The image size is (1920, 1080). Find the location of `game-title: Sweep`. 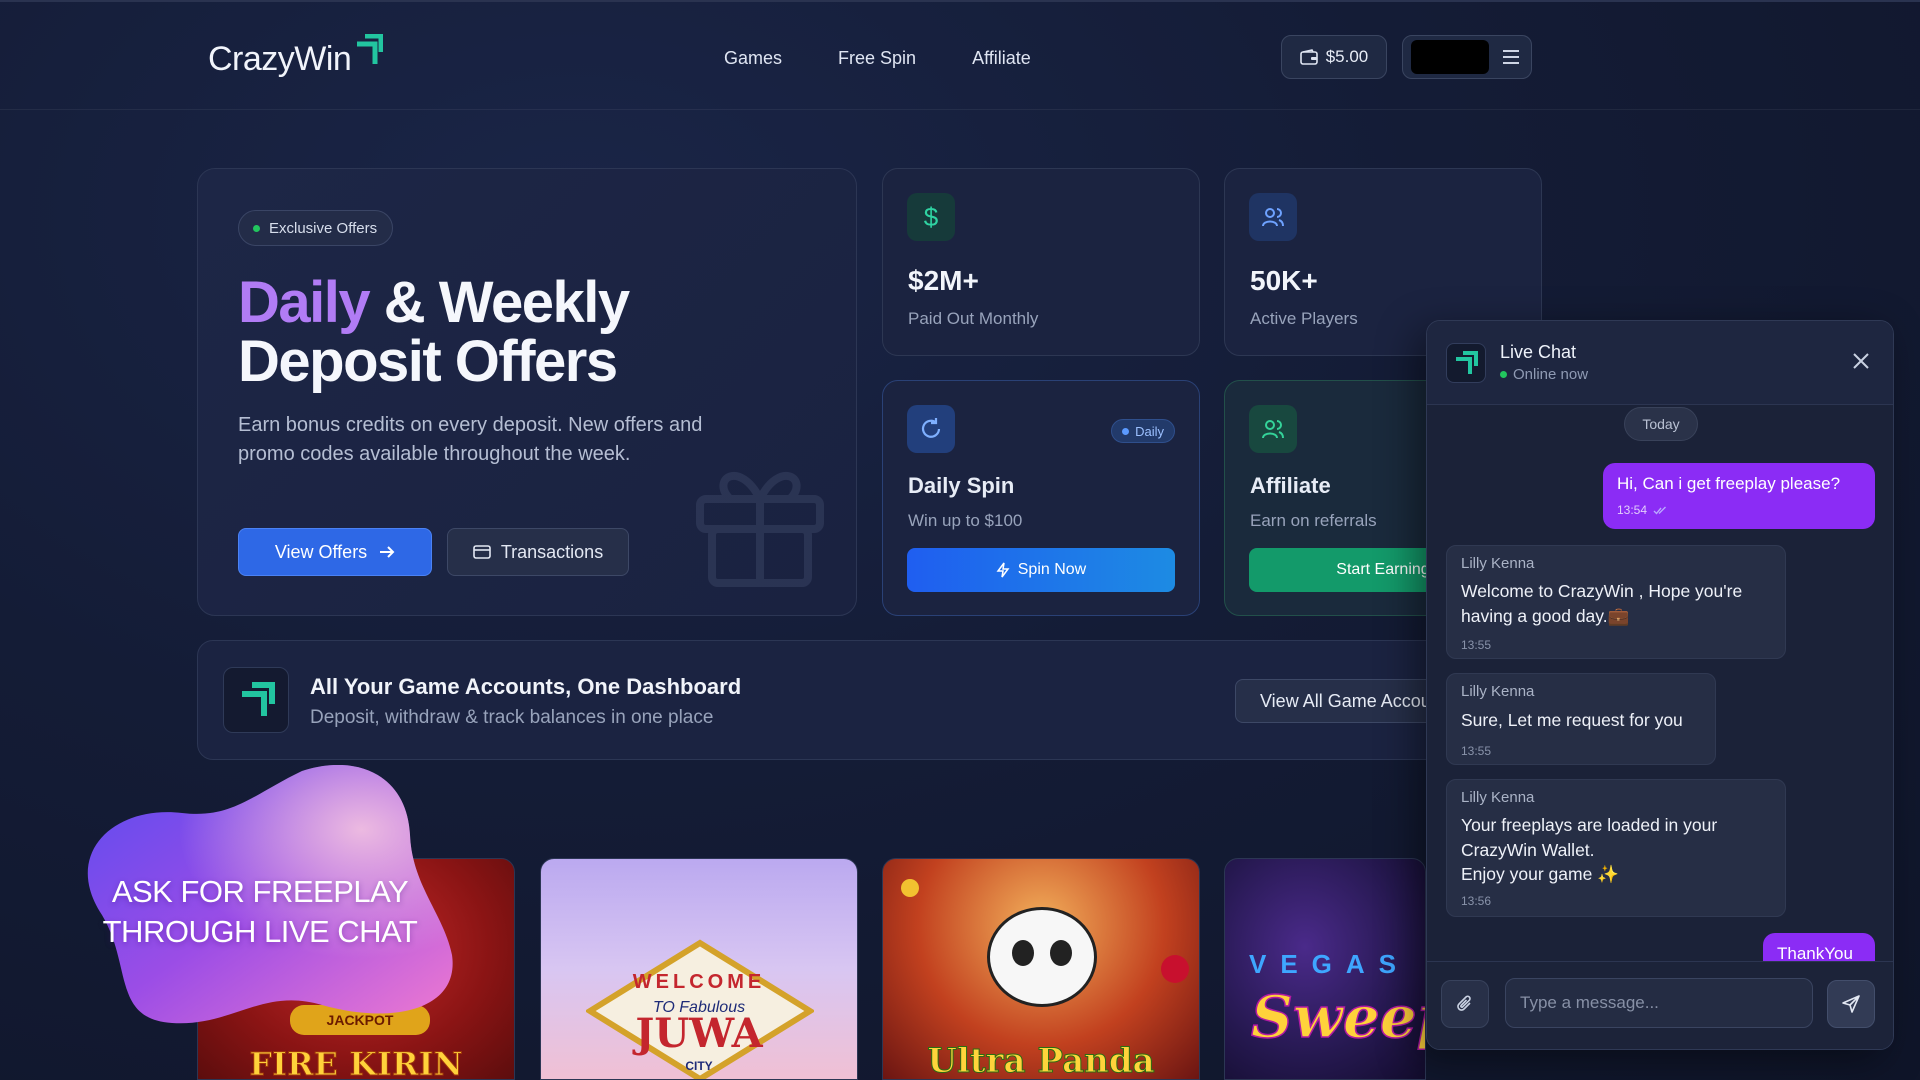

game-title: Sweep is located at coordinates (1337, 1017).